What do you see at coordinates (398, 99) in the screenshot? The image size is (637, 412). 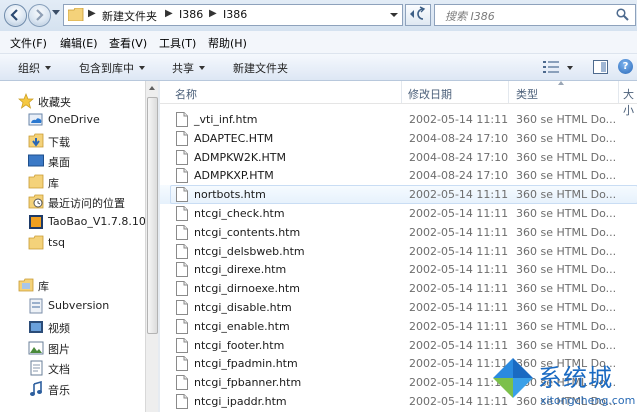 I see `file-list-header: 名称 修改日期 类型 大小` at bounding box center [398, 99].